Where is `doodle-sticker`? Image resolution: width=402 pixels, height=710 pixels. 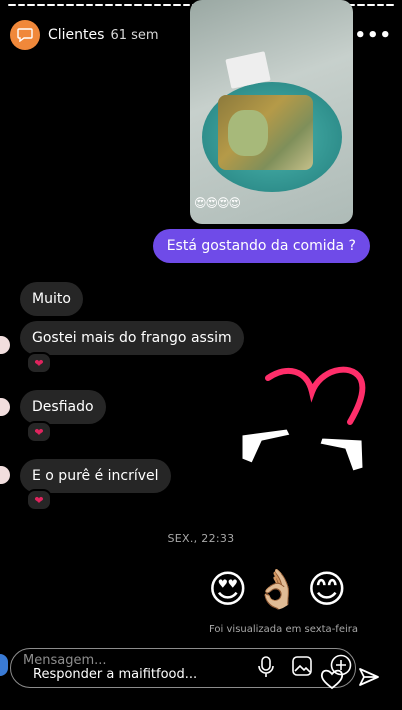 doodle-sticker is located at coordinates (303, 419).